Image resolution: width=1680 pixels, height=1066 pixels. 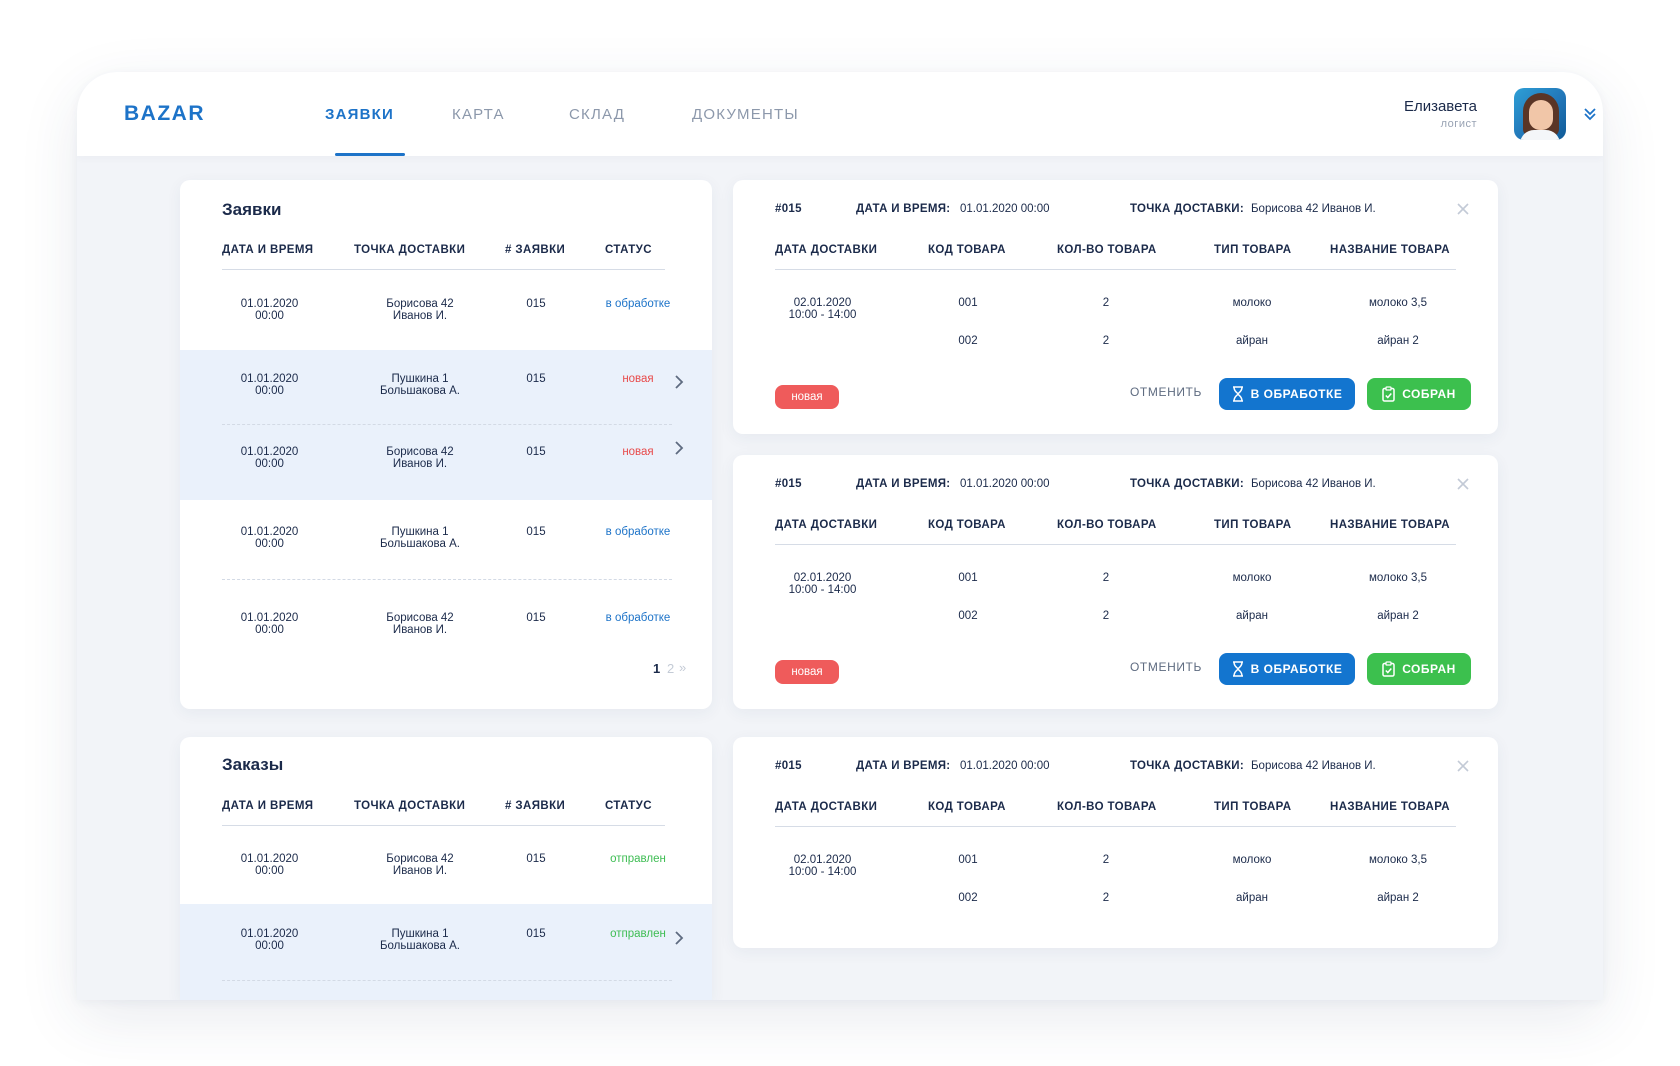 I want to click on logo: BAZAR, so click(x=164, y=114).